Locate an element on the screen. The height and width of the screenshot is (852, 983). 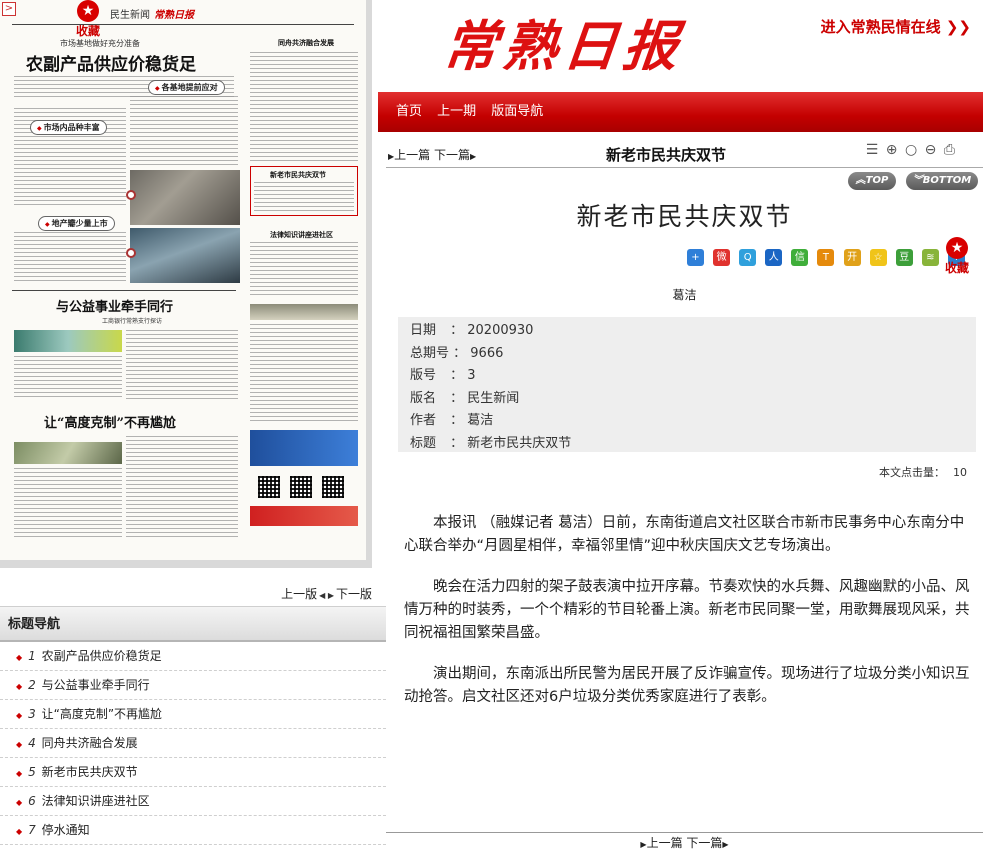
topic-item-4: ◆ 4 同舟共济融合发展 is located at coordinates (193, 743).